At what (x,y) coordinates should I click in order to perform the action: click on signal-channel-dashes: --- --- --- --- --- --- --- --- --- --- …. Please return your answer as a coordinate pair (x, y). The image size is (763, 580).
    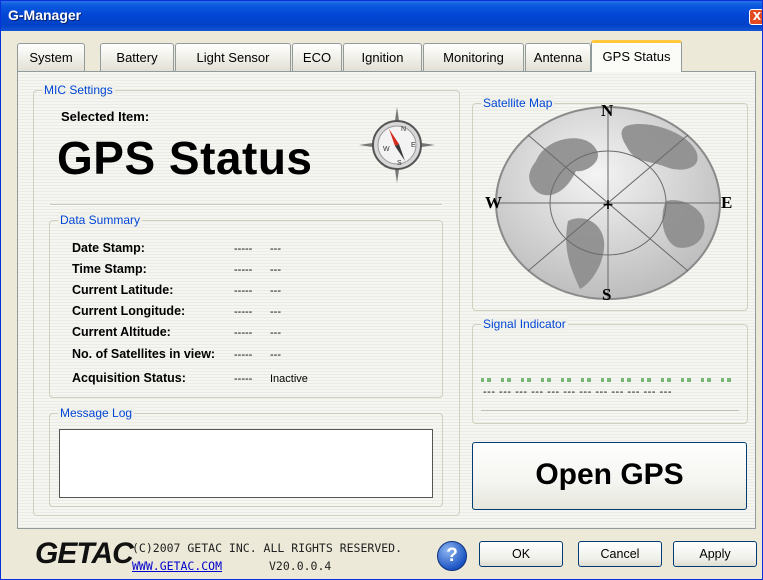
    Looking at the image, I should click on (577, 392).